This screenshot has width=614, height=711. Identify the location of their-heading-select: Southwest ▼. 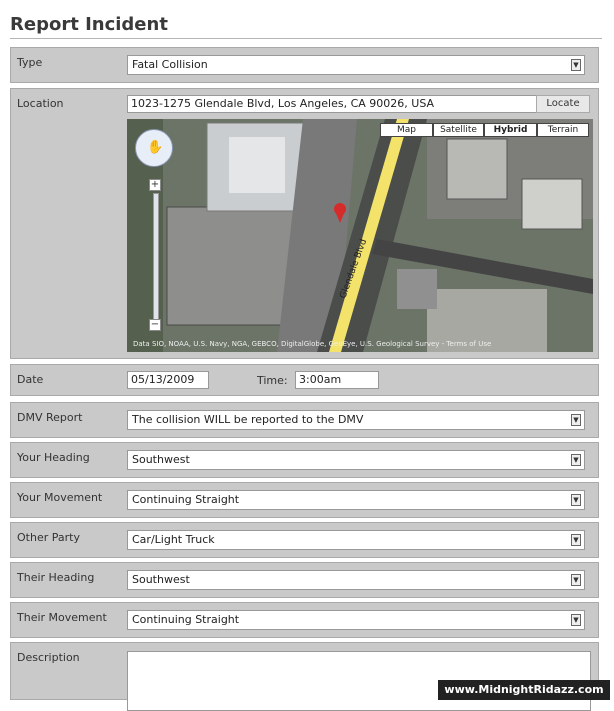
(356, 580).